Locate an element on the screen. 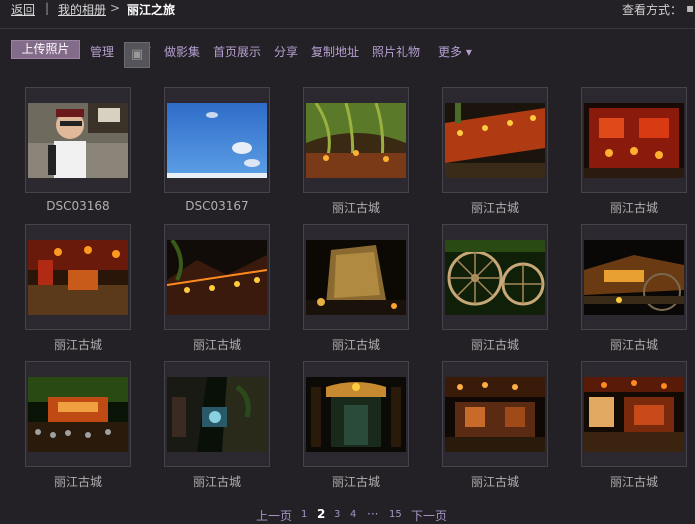 The width and height of the screenshot is (695, 524). copy-address-link: 复制地址 is located at coordinates (335, 51).